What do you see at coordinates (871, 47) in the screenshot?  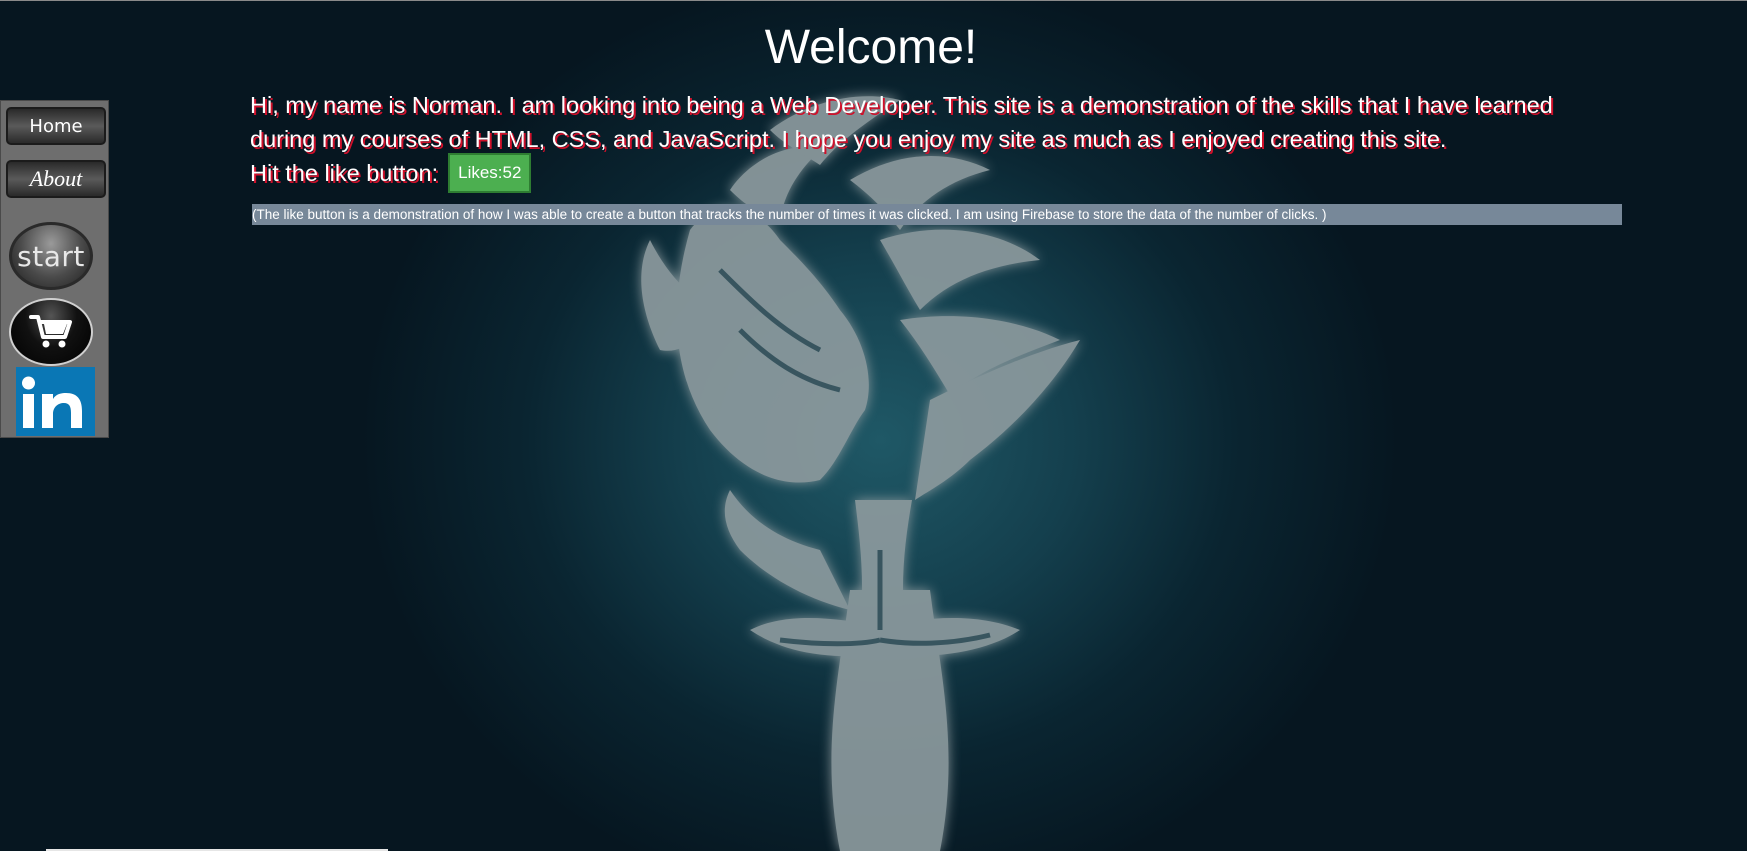 I see `page-title: Welcome!` at bounding box center [871, 47].